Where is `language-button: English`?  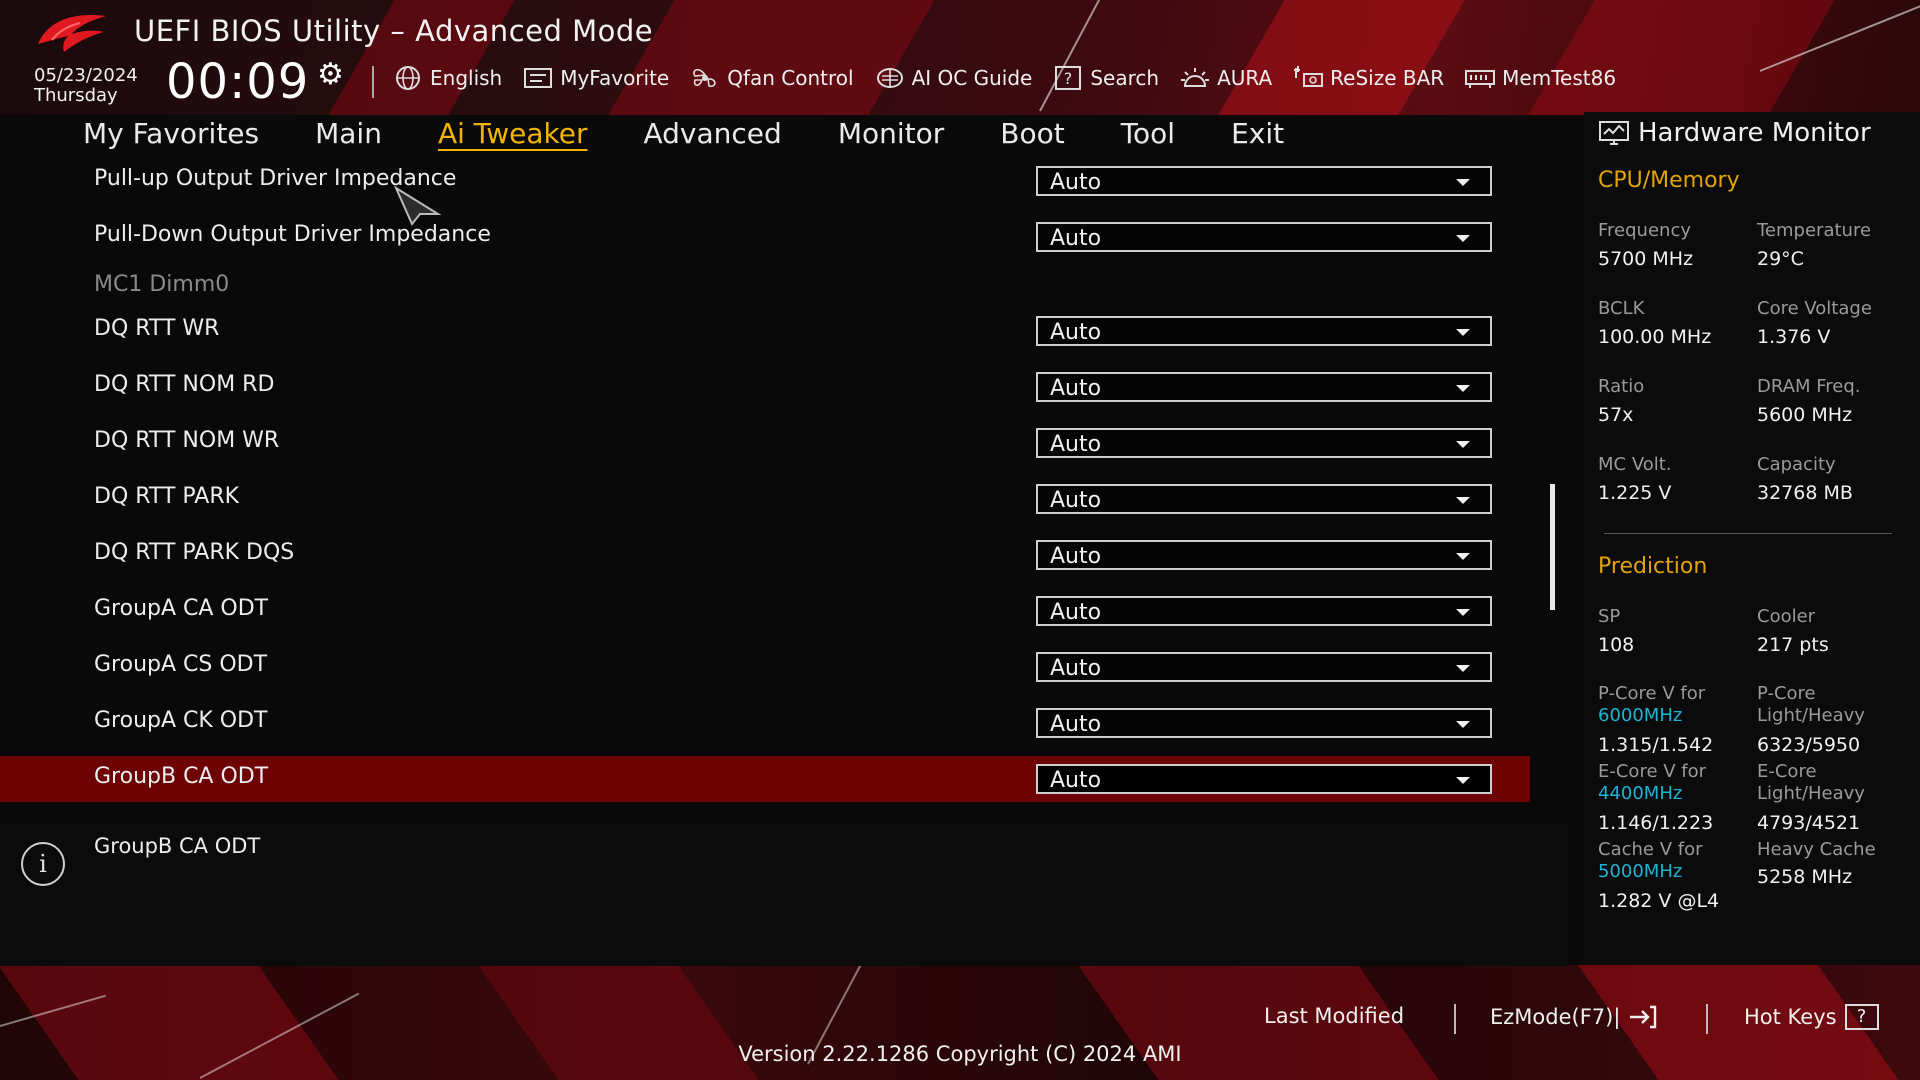
language-button: English is located at coordinates (447, 78).